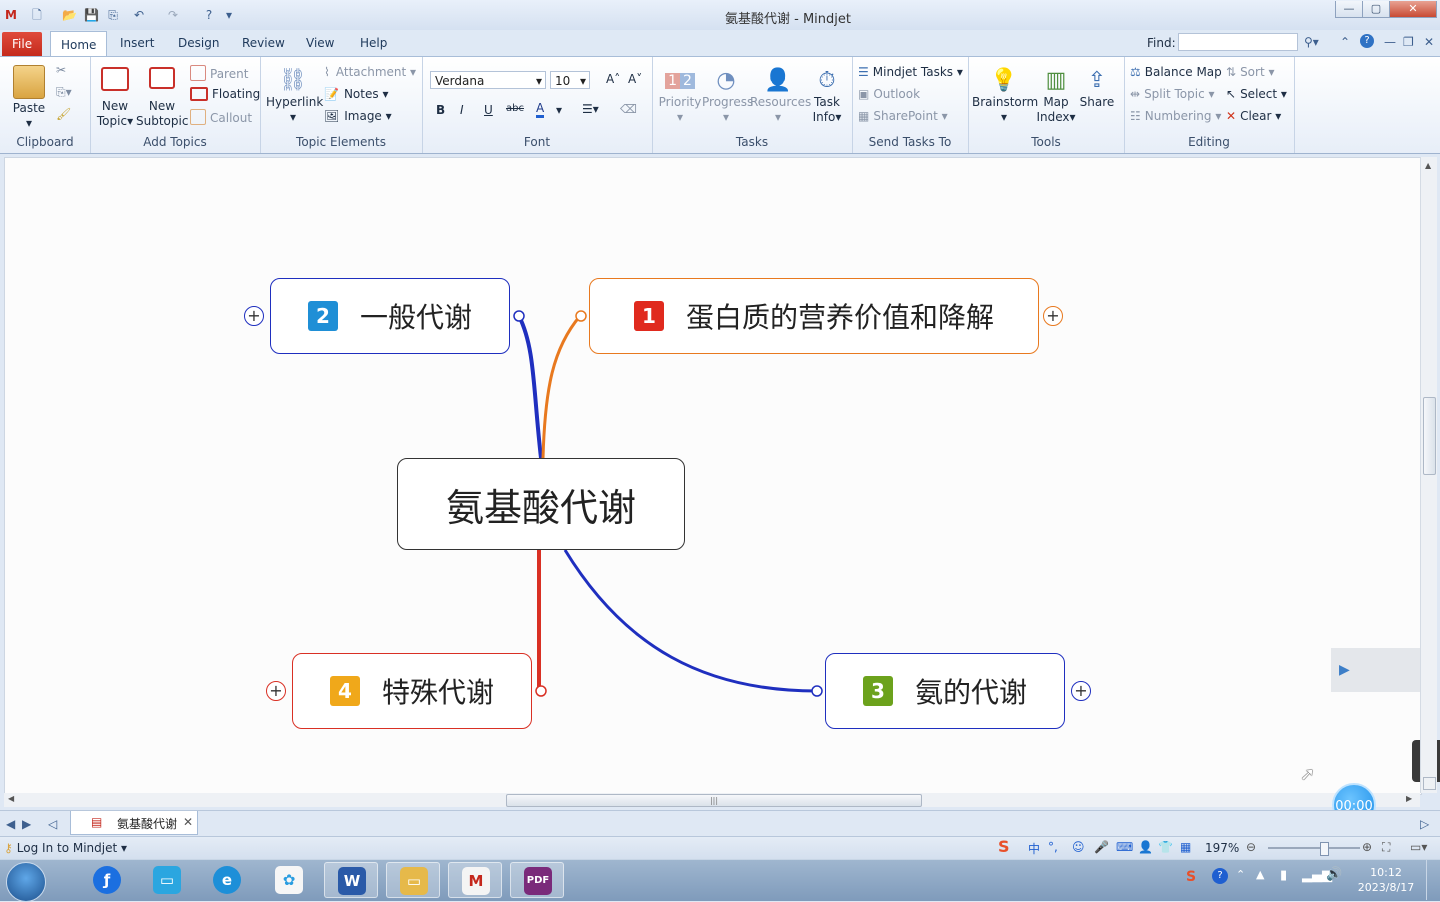 Image resolution: width=1440 pixels, height=902 pixels. What do you see at coordinates (635, 79) in the screenshot?
I see `shrink-font-icon: A˅` at bounding box center [635, 79].